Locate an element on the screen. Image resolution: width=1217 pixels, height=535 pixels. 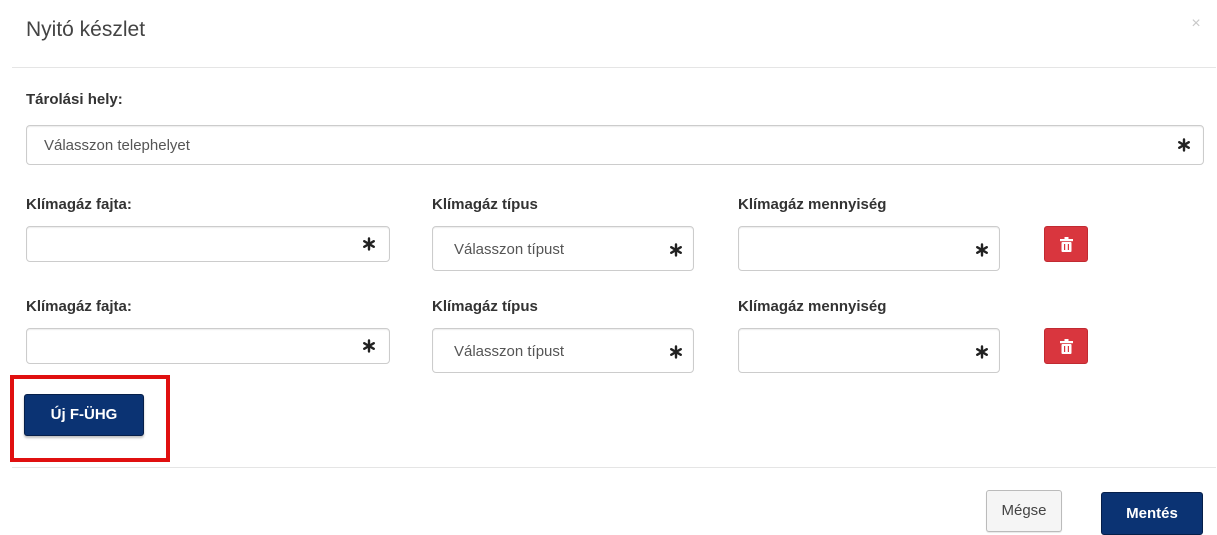
storage-placeholder: Válasszon telephelyet is located at coordinates (117, 145).